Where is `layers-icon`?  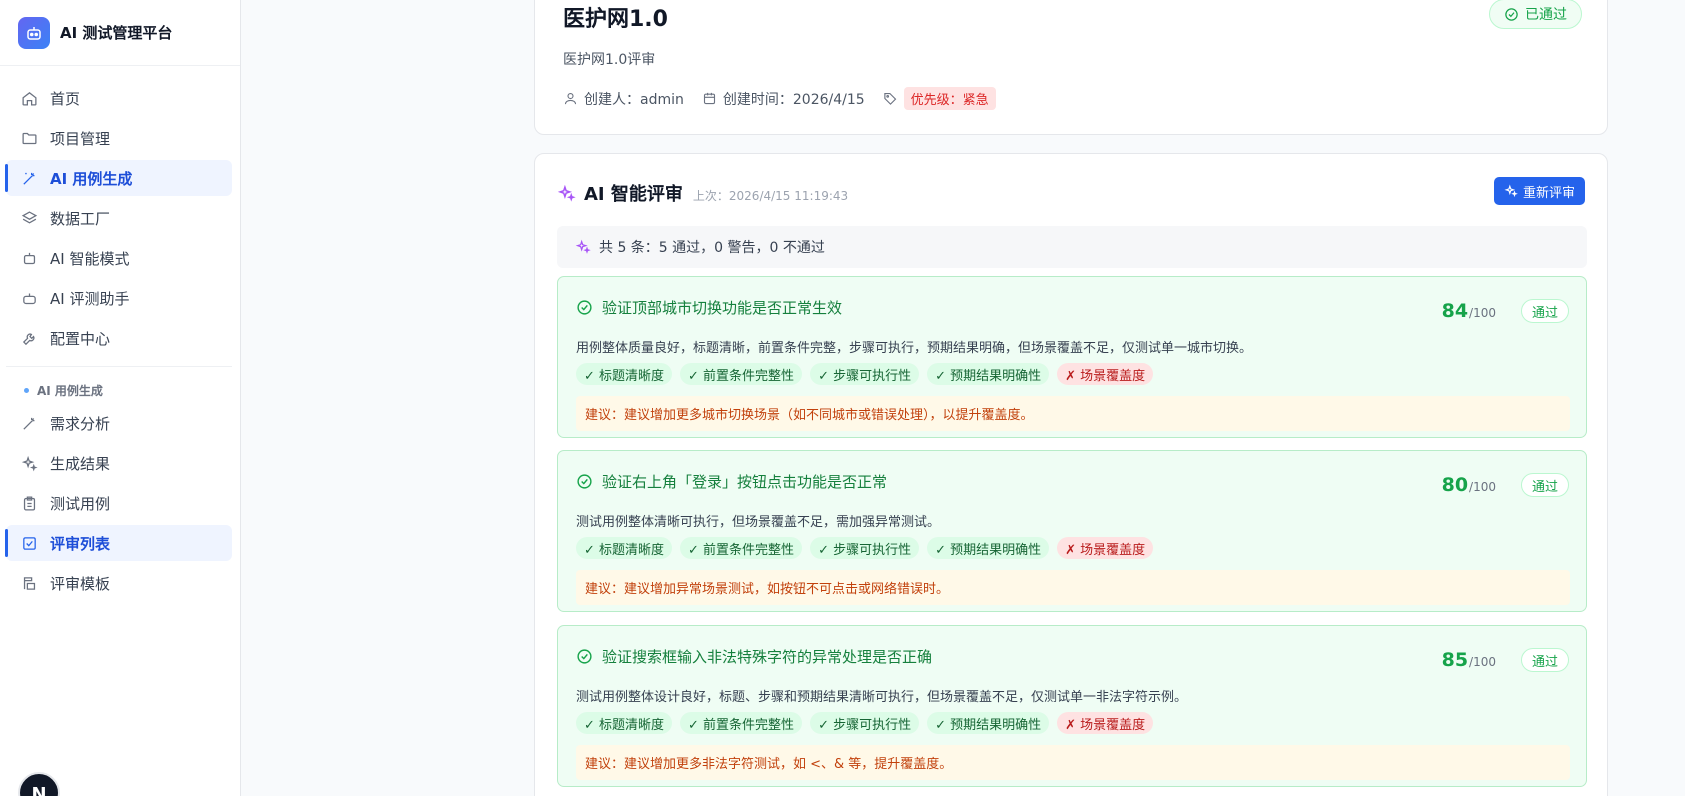
layers-icon is located at coordinates (29, 218).